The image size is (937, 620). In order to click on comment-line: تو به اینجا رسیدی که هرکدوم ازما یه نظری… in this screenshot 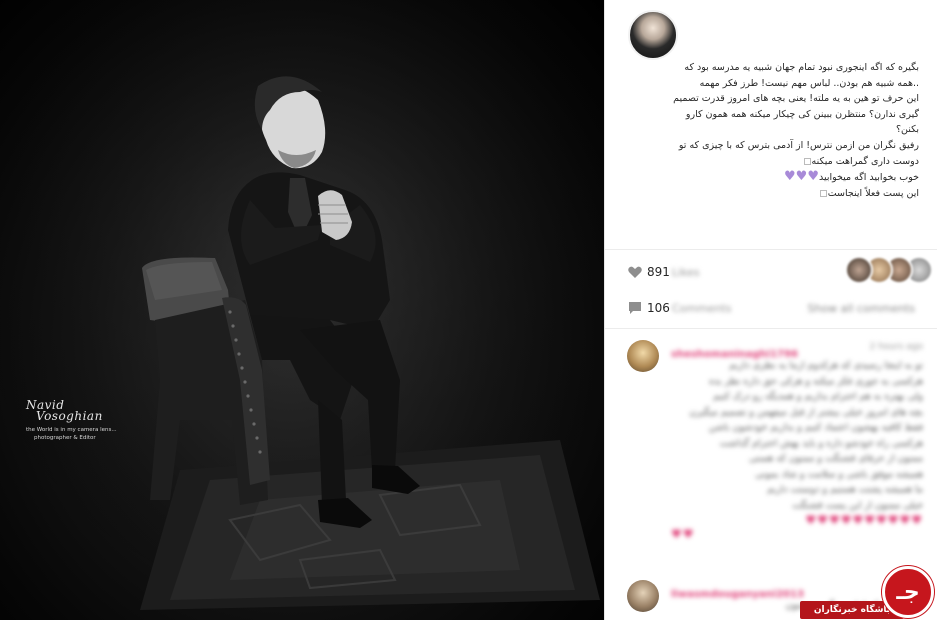, I will do `click(826, 365)`.